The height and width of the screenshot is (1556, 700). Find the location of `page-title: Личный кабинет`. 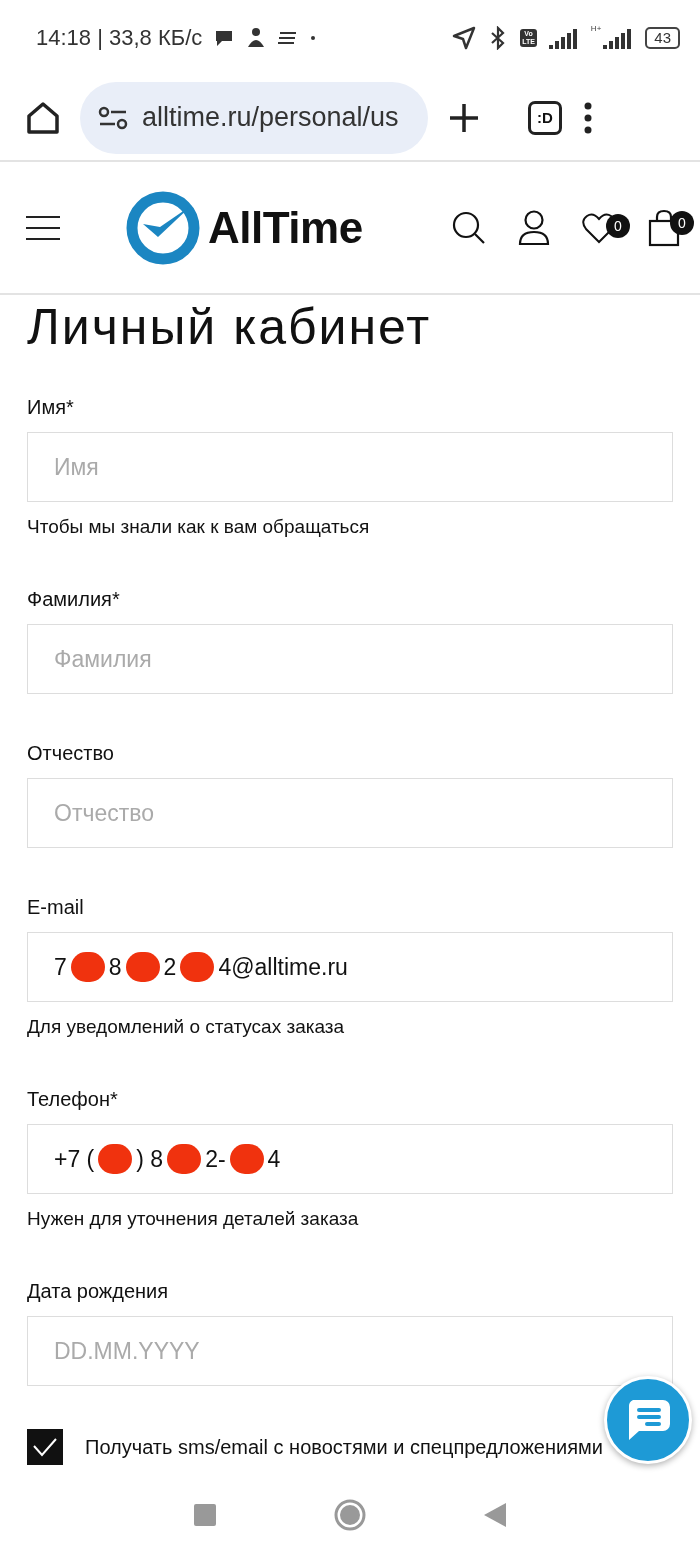

page-title: Личный кабинет is located at coordinates (230, 327).